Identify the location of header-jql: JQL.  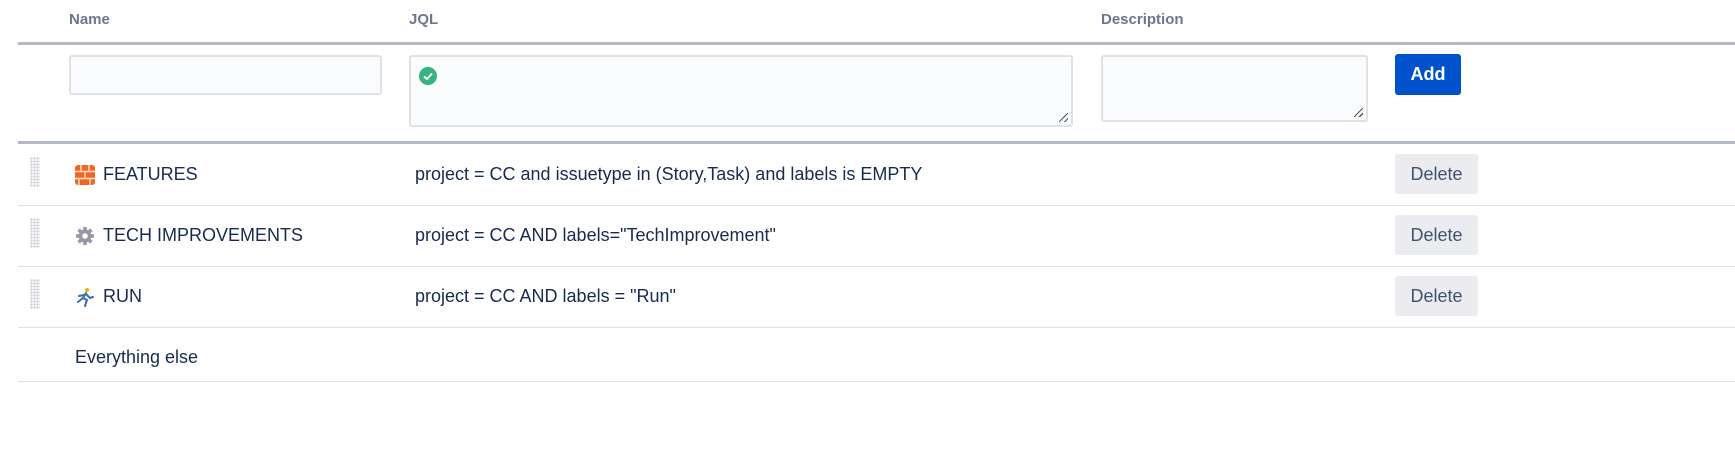
(424, 19).